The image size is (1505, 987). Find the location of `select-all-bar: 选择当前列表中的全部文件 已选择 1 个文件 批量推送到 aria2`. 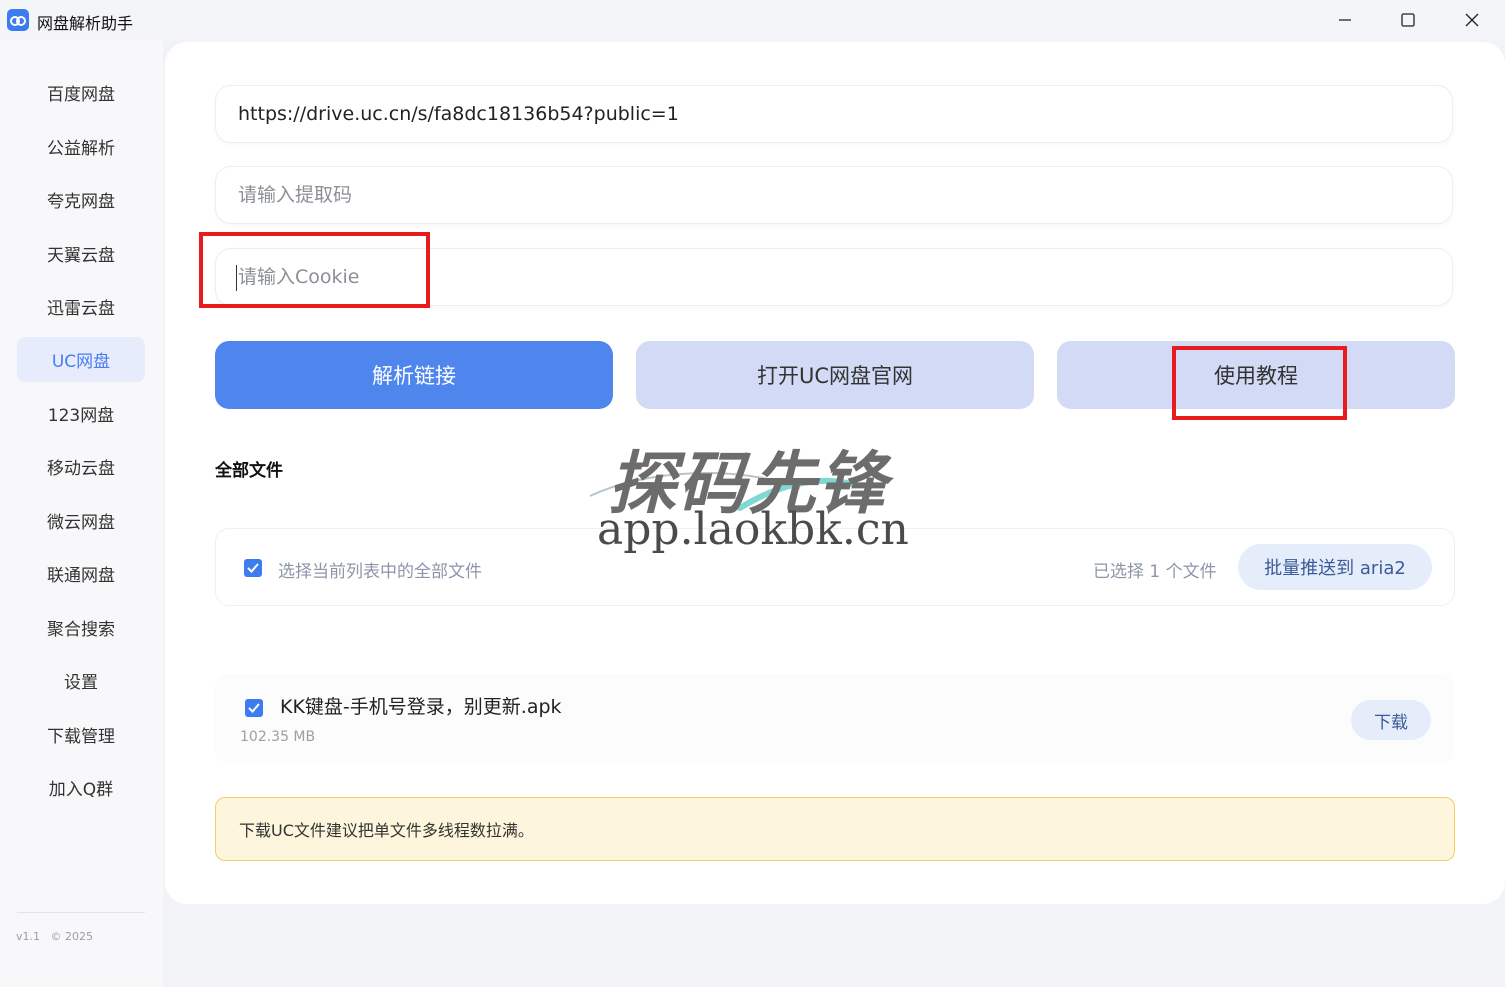

select-all-bar: 选择当前列表中的全部文件 已选择 1 个文件 批量推送到 aria2 is located at coordinates (835, 567).